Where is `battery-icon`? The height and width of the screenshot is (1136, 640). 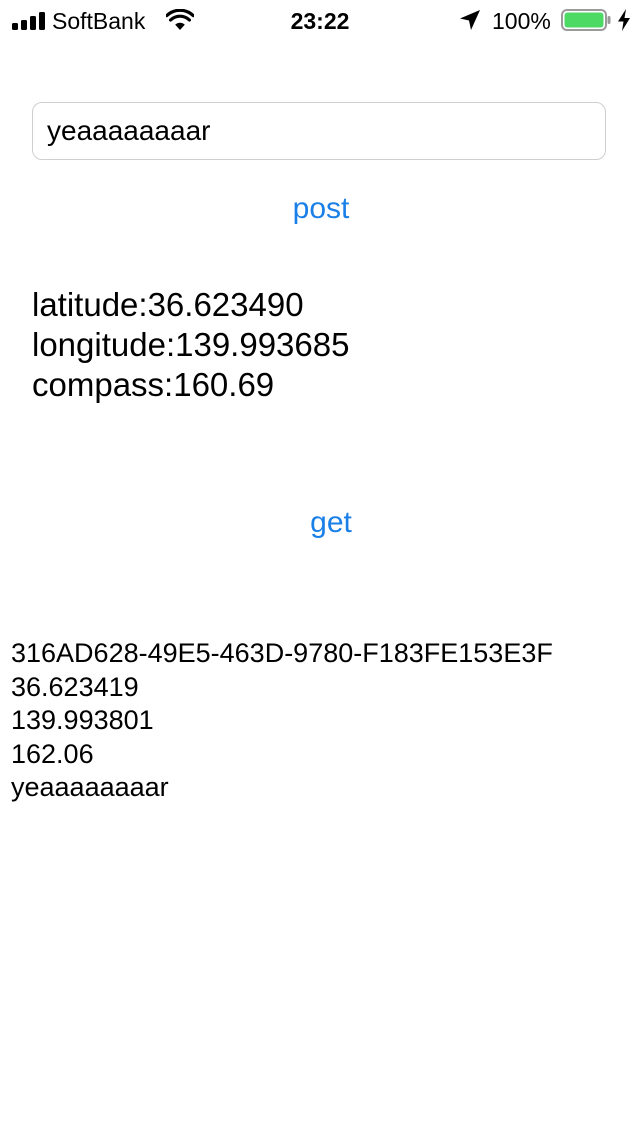
battery-icon is located at coordinates (586, 20).